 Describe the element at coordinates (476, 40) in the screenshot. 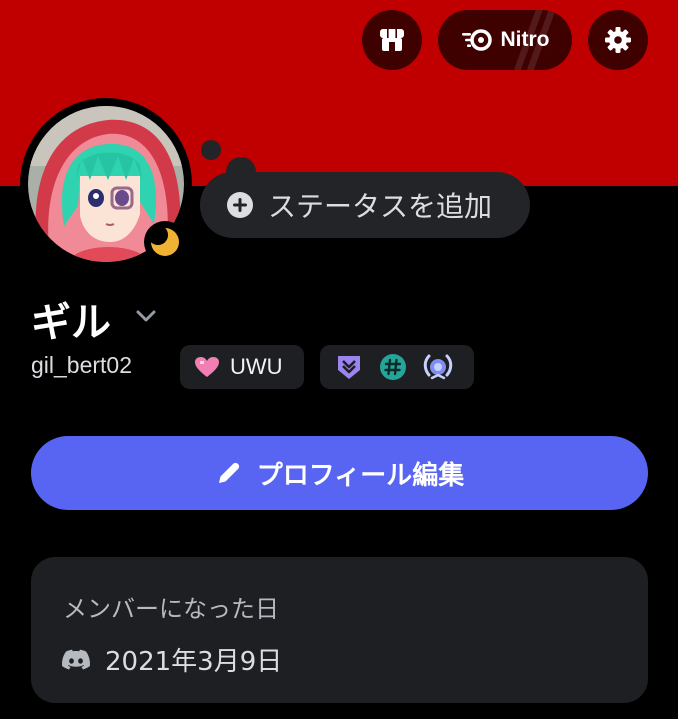

I see `nitro-icon` at that location.